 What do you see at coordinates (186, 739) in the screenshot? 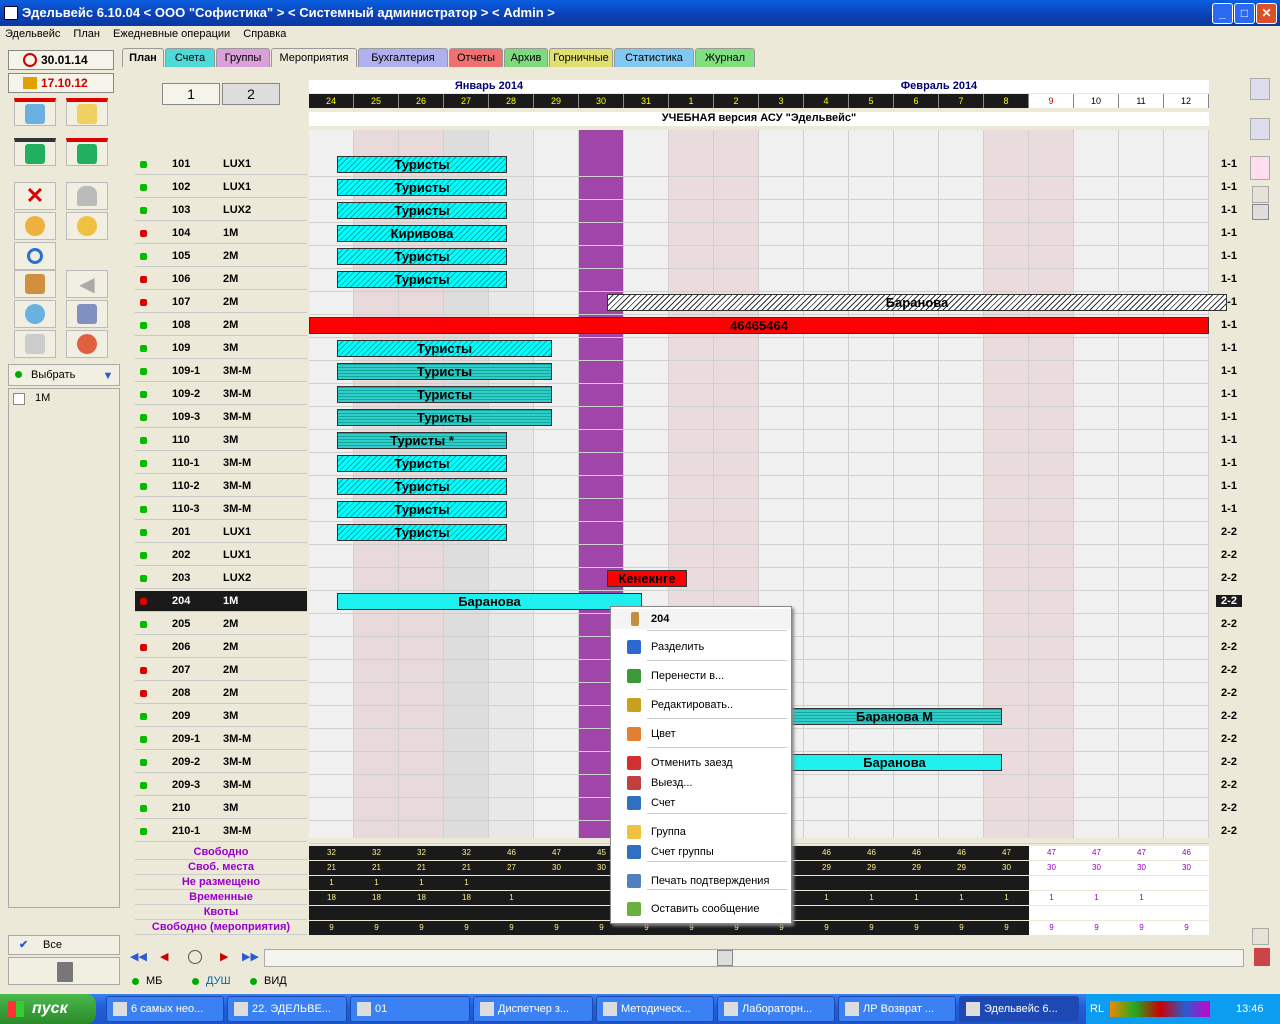
I see `room-number: 209-1` at bounding box center [186, 739].